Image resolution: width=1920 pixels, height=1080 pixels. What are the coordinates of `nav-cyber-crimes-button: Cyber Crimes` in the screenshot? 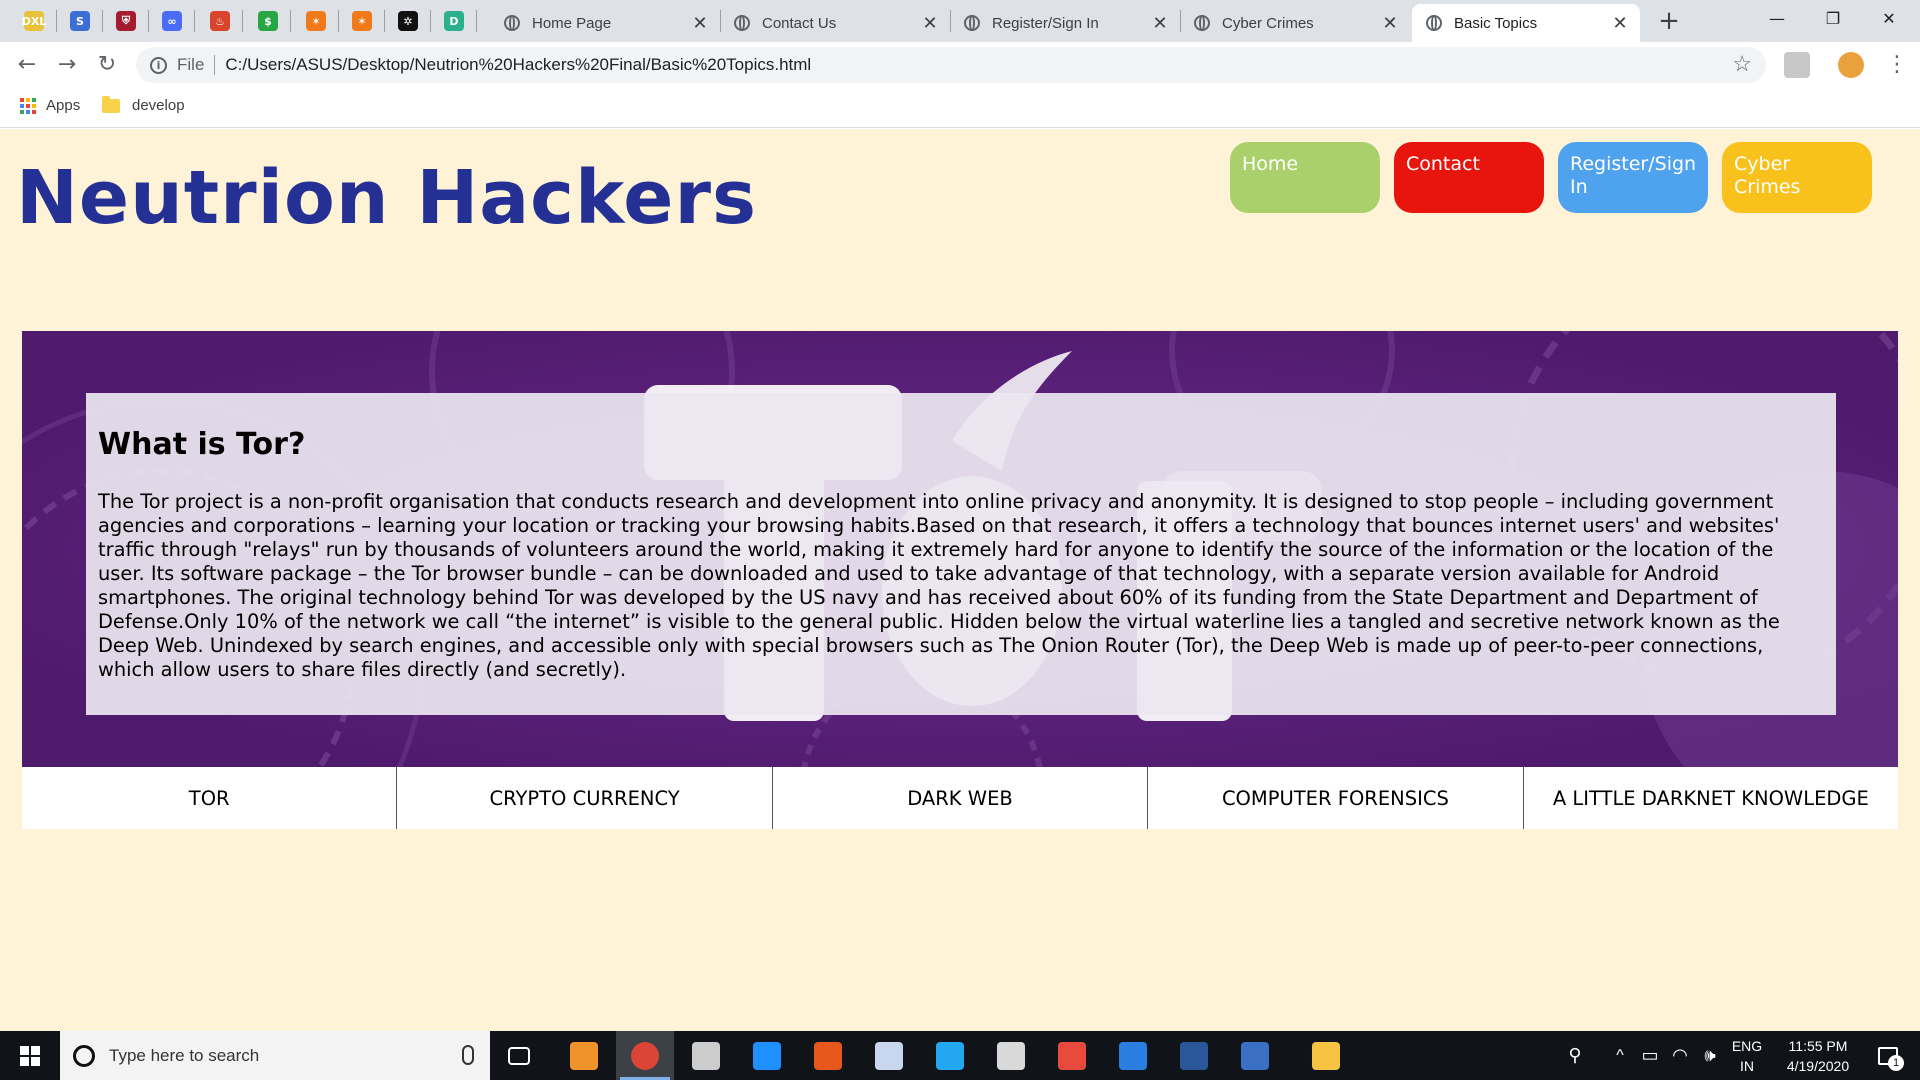 It's located at (1797, 177).